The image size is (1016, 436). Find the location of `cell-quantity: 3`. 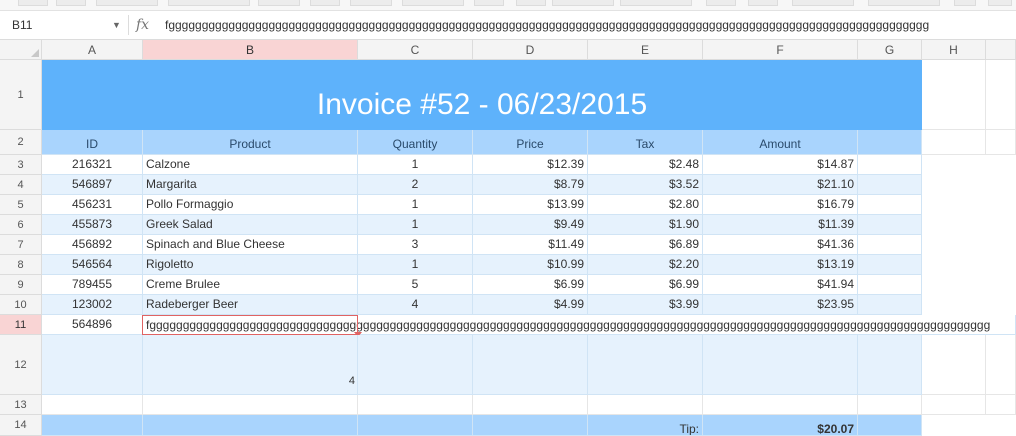

cell-quantity: 3 is located at coordinates (415, 245).